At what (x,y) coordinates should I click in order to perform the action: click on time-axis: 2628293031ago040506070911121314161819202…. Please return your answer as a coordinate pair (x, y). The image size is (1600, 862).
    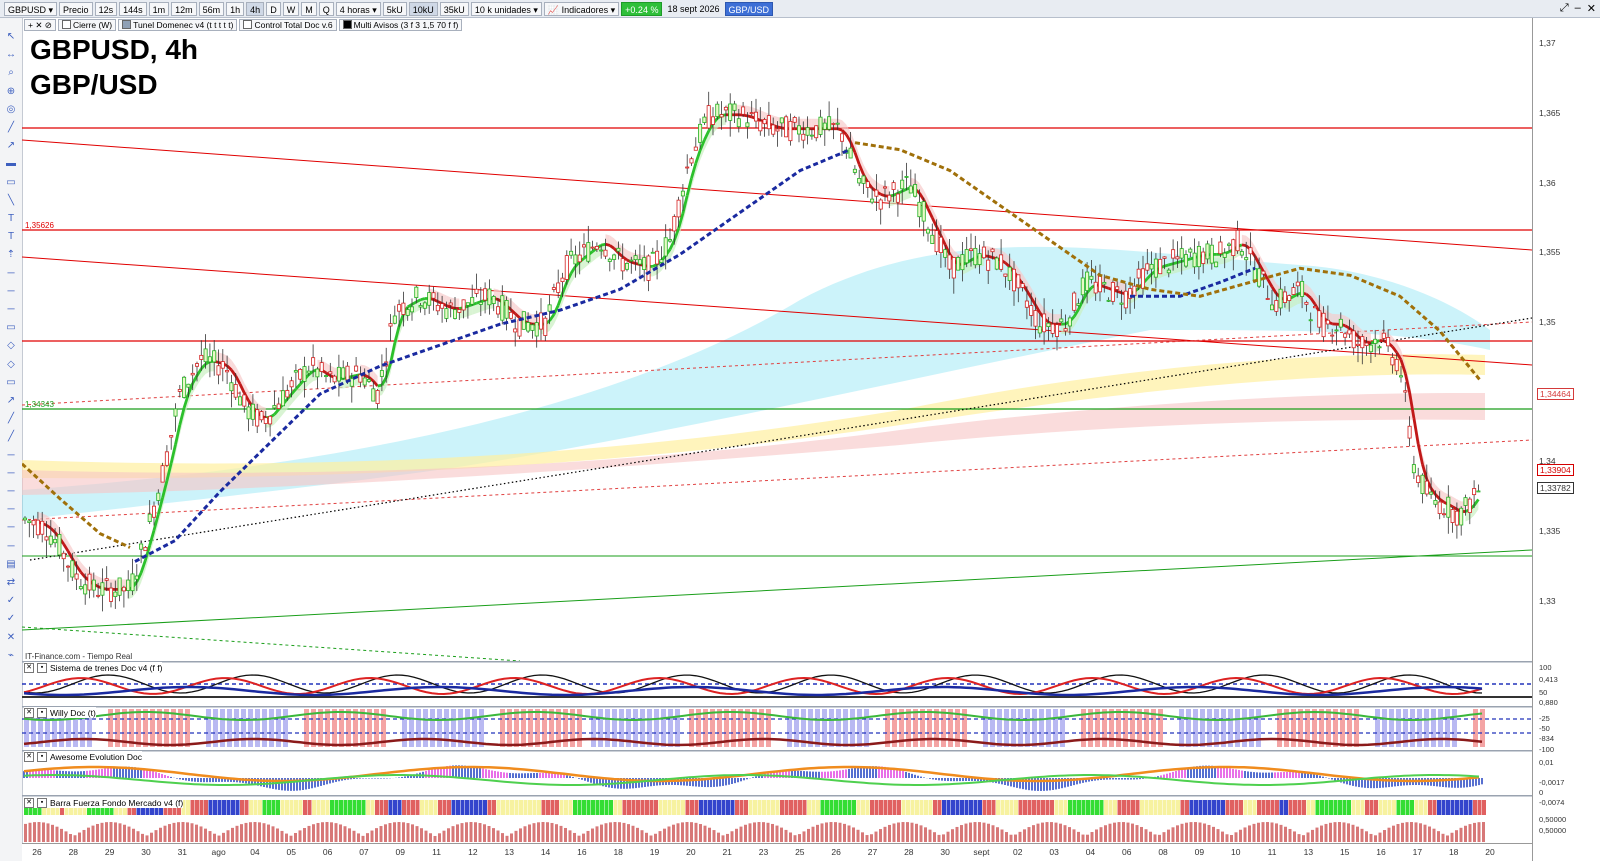
    Looking at the image, I should click on (777, 852).